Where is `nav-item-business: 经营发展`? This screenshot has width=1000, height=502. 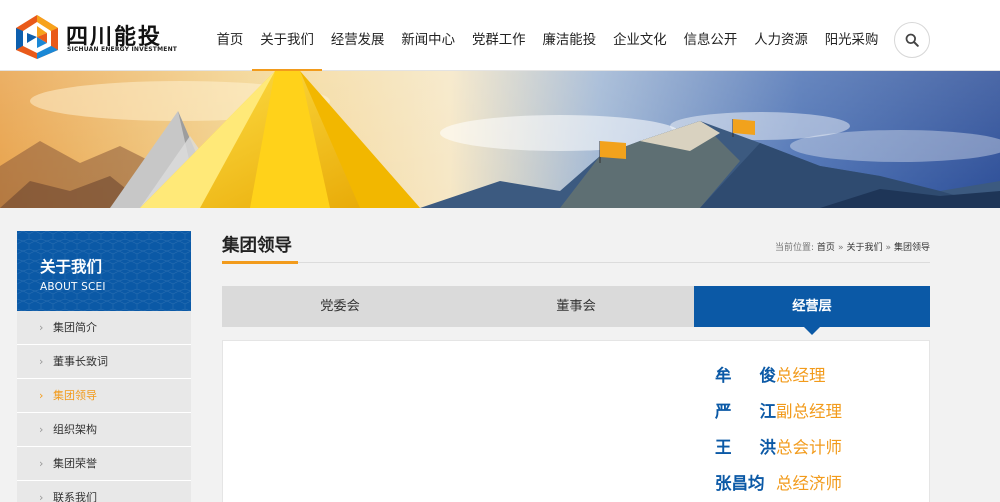
nav-item-business: 经营发展 is located at coordinates (357, 35).